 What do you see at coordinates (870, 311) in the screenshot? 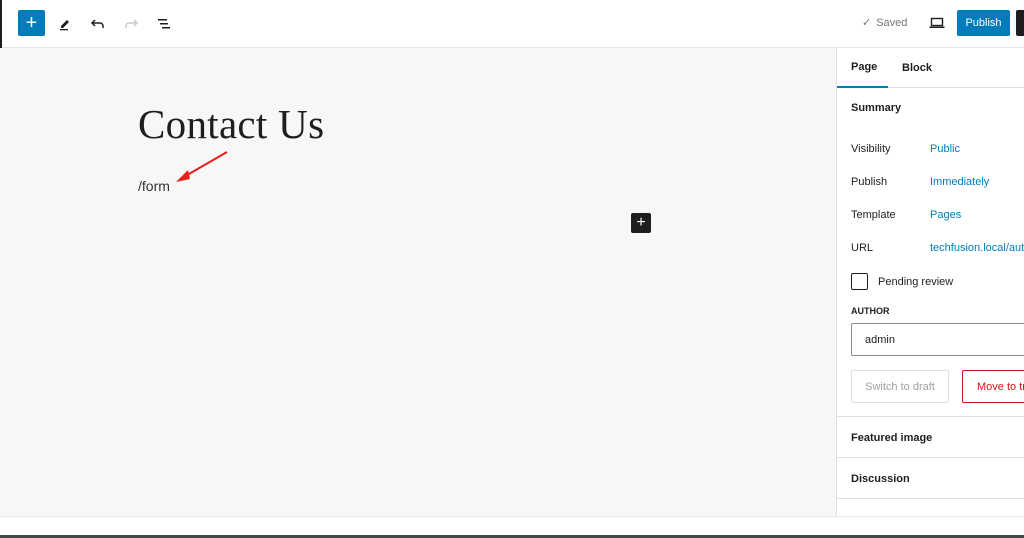
I see `author-label: AUTHOR` at bounding box center [870, 311].